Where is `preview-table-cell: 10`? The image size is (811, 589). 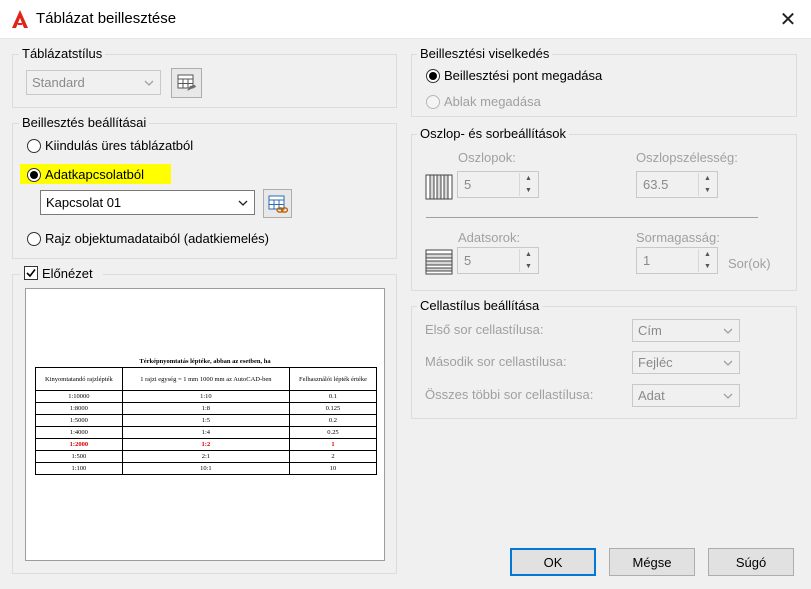 preview-table-cell: 10 is located at coordinates (333, 468).